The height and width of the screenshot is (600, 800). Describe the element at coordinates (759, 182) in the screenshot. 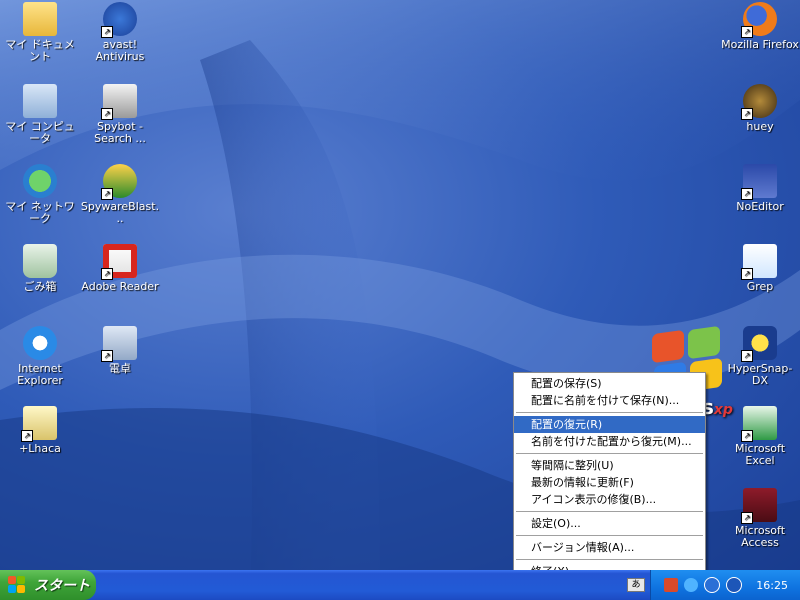

I see `noeditor-icon: ↗` at that location.